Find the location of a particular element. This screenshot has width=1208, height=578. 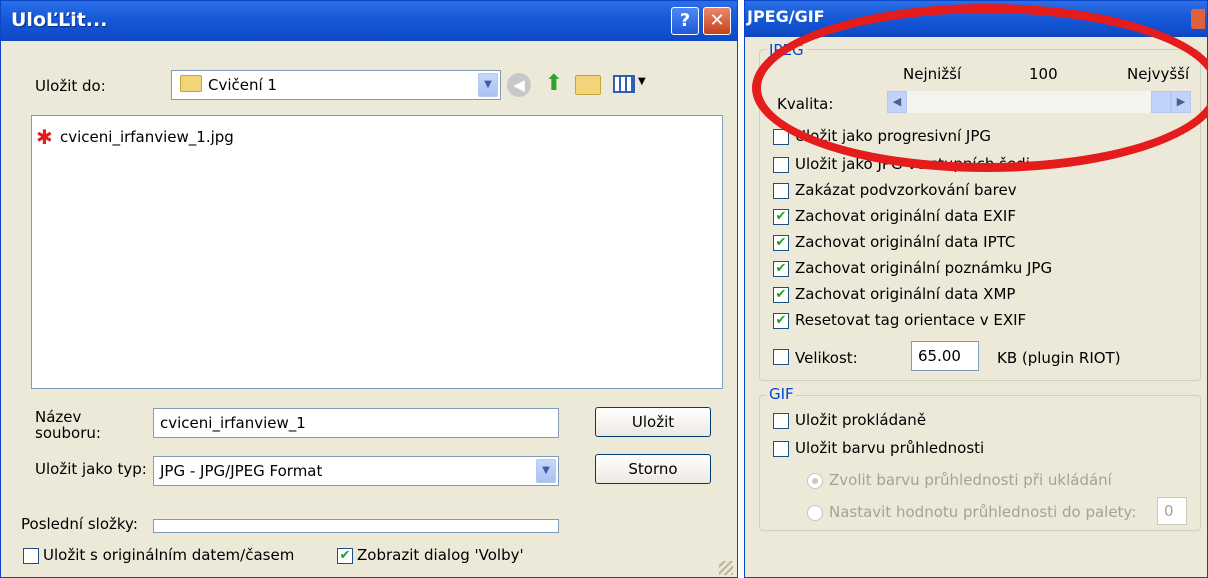

up-folder-icon: ⬆ is located at coordinates (554, 84).